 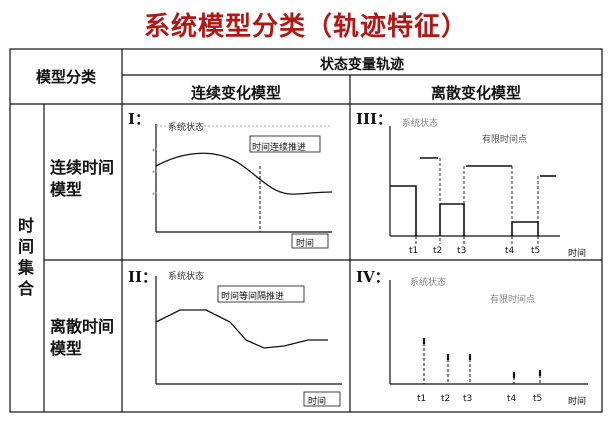 I want to click on panel-1-curve, so click(x=244, y=173).